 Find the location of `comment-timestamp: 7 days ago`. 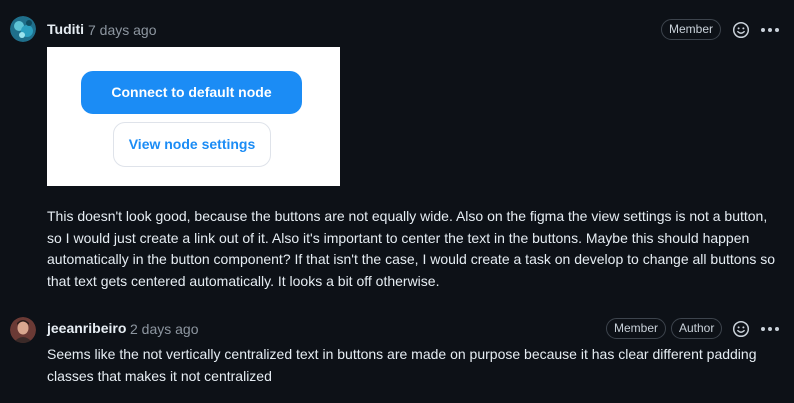

comment-timestamp: 7 days ago is located at coordinates (122, 30).